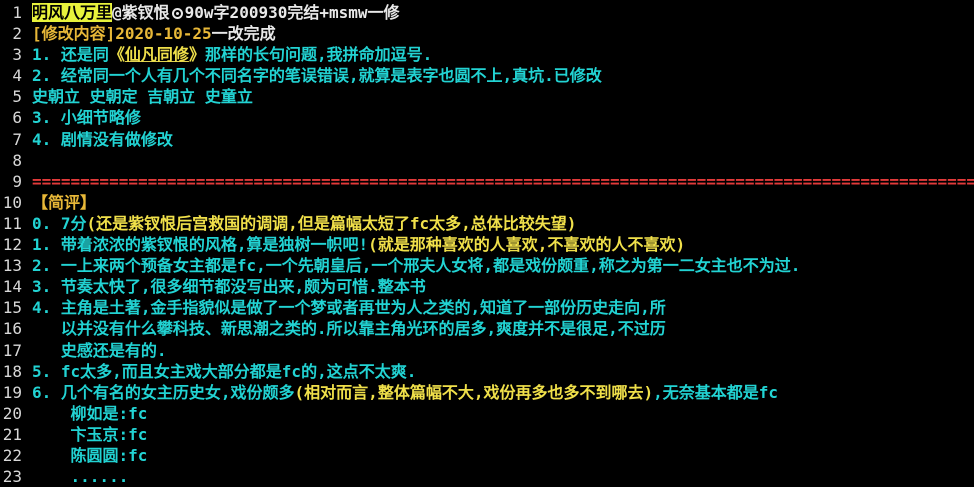 The height and width of the screenshot is (487, 974). I want to click on line-number: 8, so click(17, 160).